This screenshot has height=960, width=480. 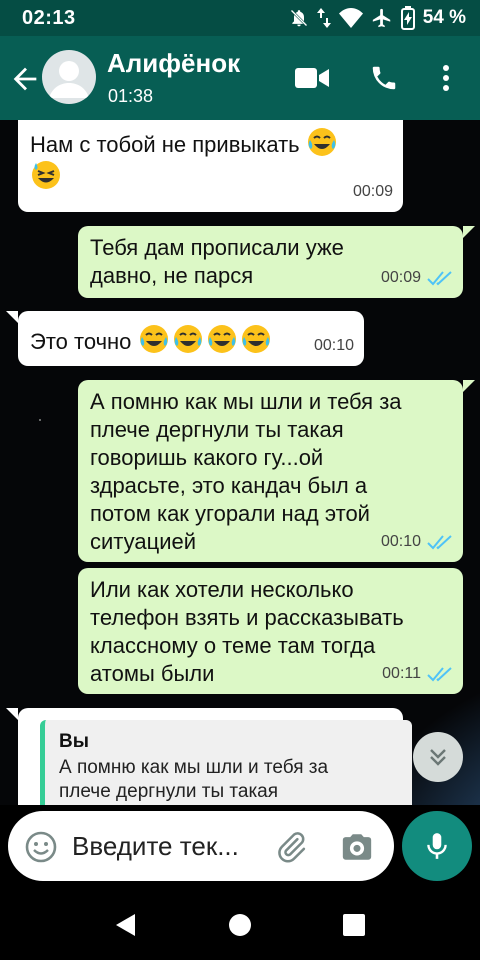 What do you see at coordinates (185, 159) in the screenshot?
I see `message-text: Нам с тобой не привыкать` at bounding box center [185, 159].